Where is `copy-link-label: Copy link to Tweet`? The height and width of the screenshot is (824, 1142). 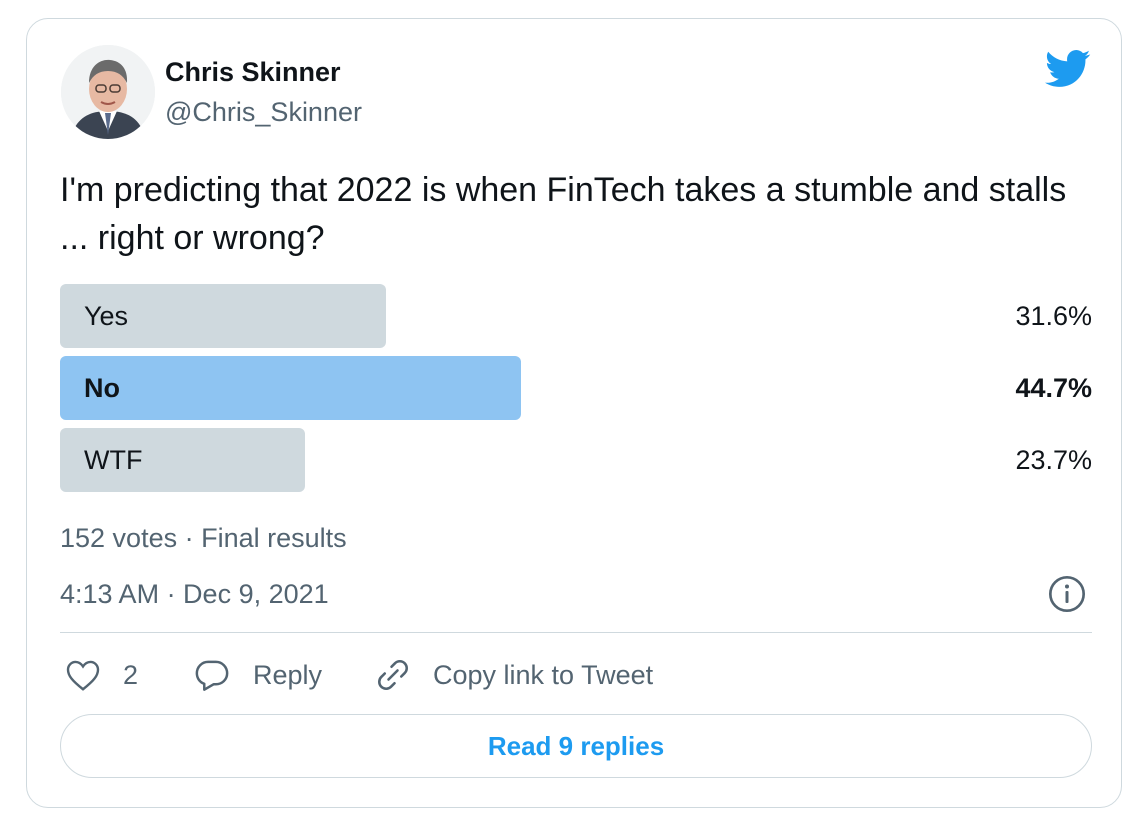 copy-link-label: Copy link to Tweet is located at coordinates (543, 674).